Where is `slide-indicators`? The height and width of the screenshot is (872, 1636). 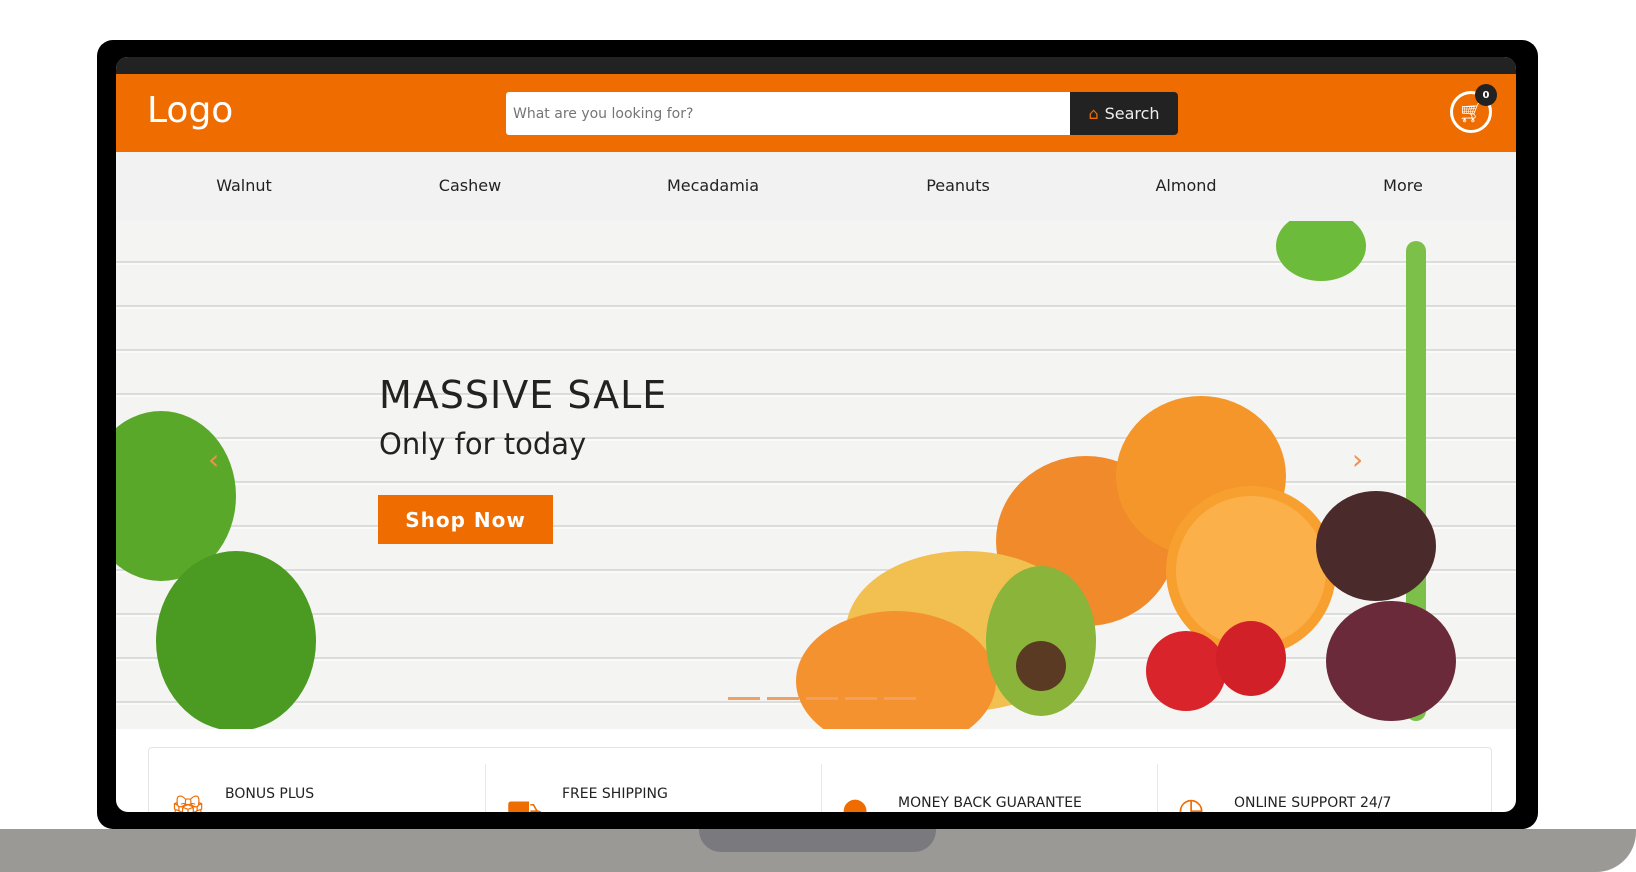
slide-indicators is located at coordinates (822, 698).